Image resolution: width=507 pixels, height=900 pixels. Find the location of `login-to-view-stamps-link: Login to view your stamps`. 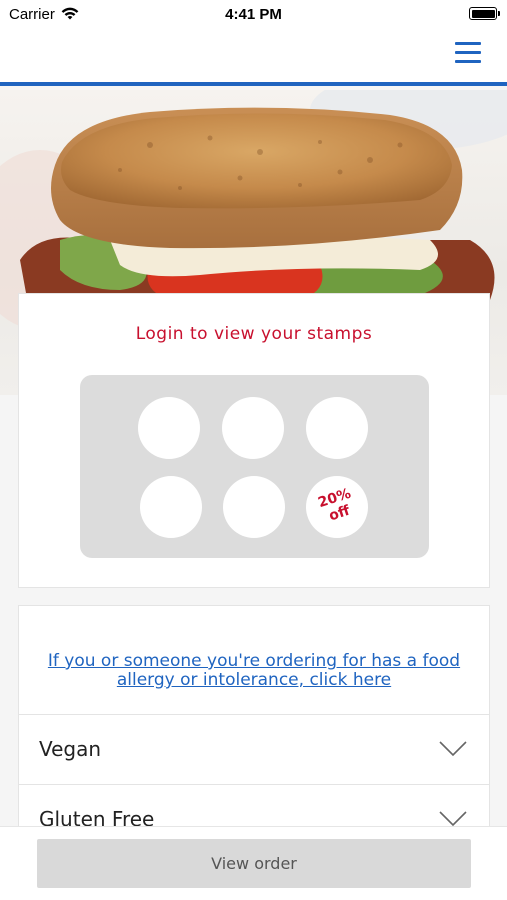

login-to-view-stamps-link: Login to view your stamps is located at coordinates (254, 334).